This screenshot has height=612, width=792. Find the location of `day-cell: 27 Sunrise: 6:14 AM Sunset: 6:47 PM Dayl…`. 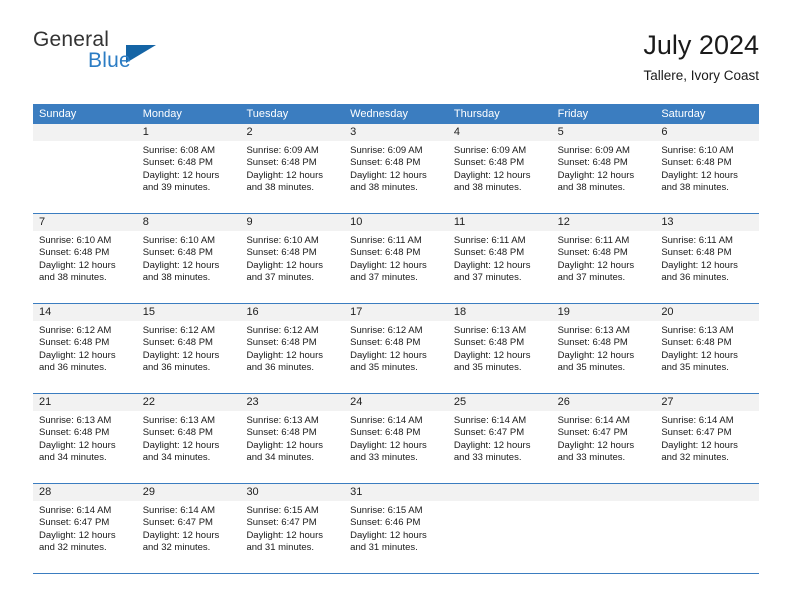

day-cell: 27 Sunrise: 6:14 AM Sunset: 6:47 PM Dayl… is located at coordinates (707, 438).